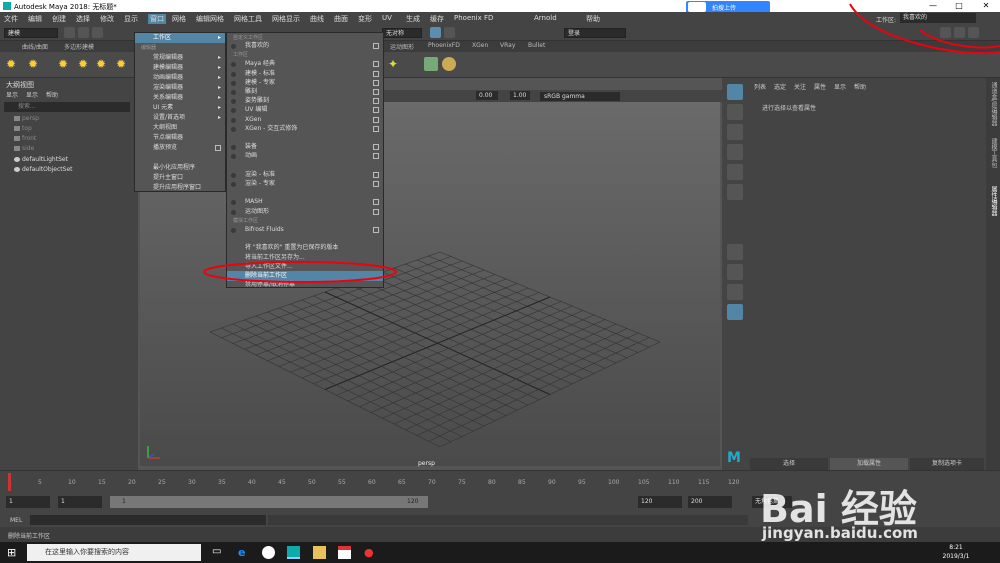  Describe the element at coordinates (880, 513) in the screenshot. I see `baidu-watermark: Bai 经验 jingyan.baidu.com` at that location.